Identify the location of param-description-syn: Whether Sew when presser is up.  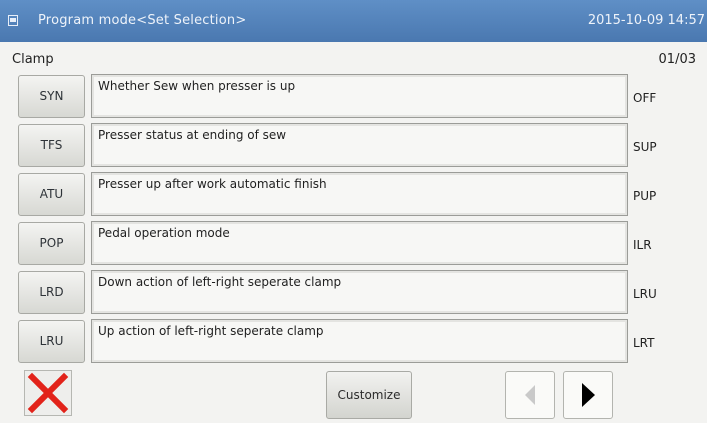
(359, 96).